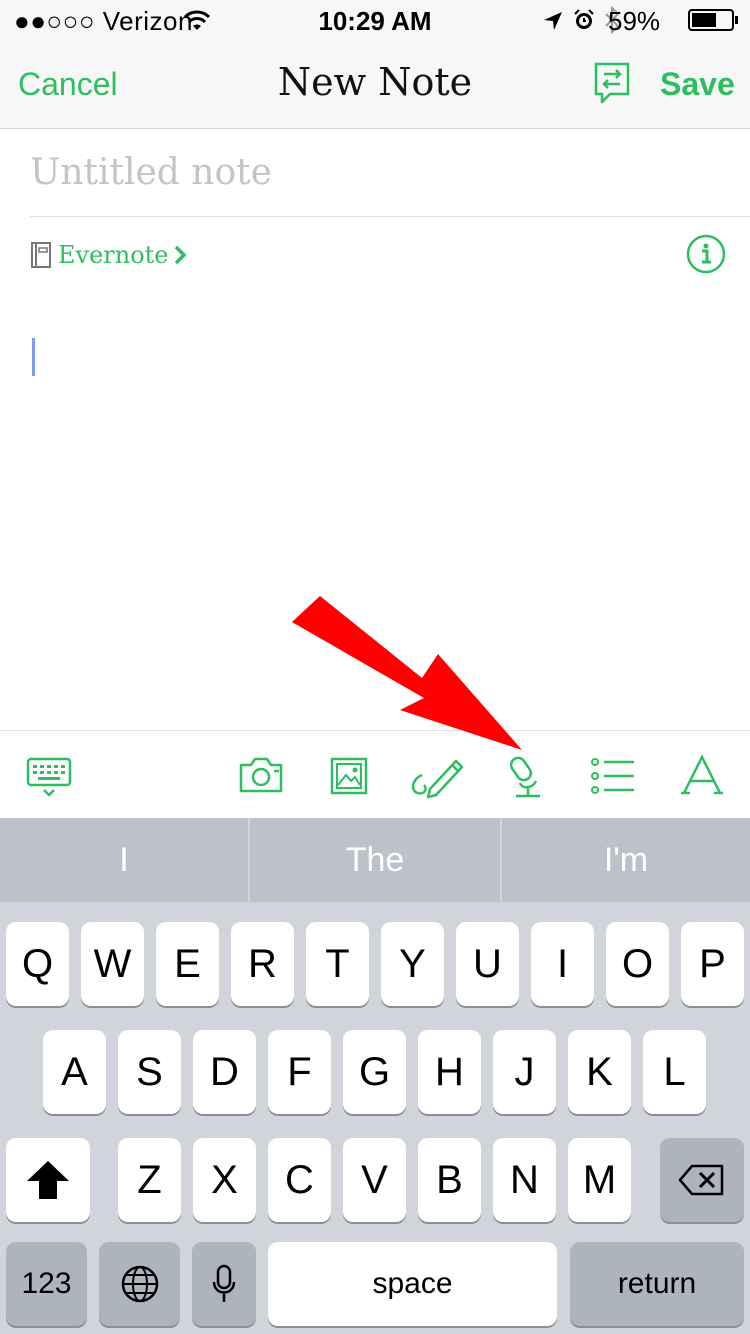  What do you see at coordinates (714, 20) in the screenshot?
I see `battery-icon` at bounding box center [714, 20].